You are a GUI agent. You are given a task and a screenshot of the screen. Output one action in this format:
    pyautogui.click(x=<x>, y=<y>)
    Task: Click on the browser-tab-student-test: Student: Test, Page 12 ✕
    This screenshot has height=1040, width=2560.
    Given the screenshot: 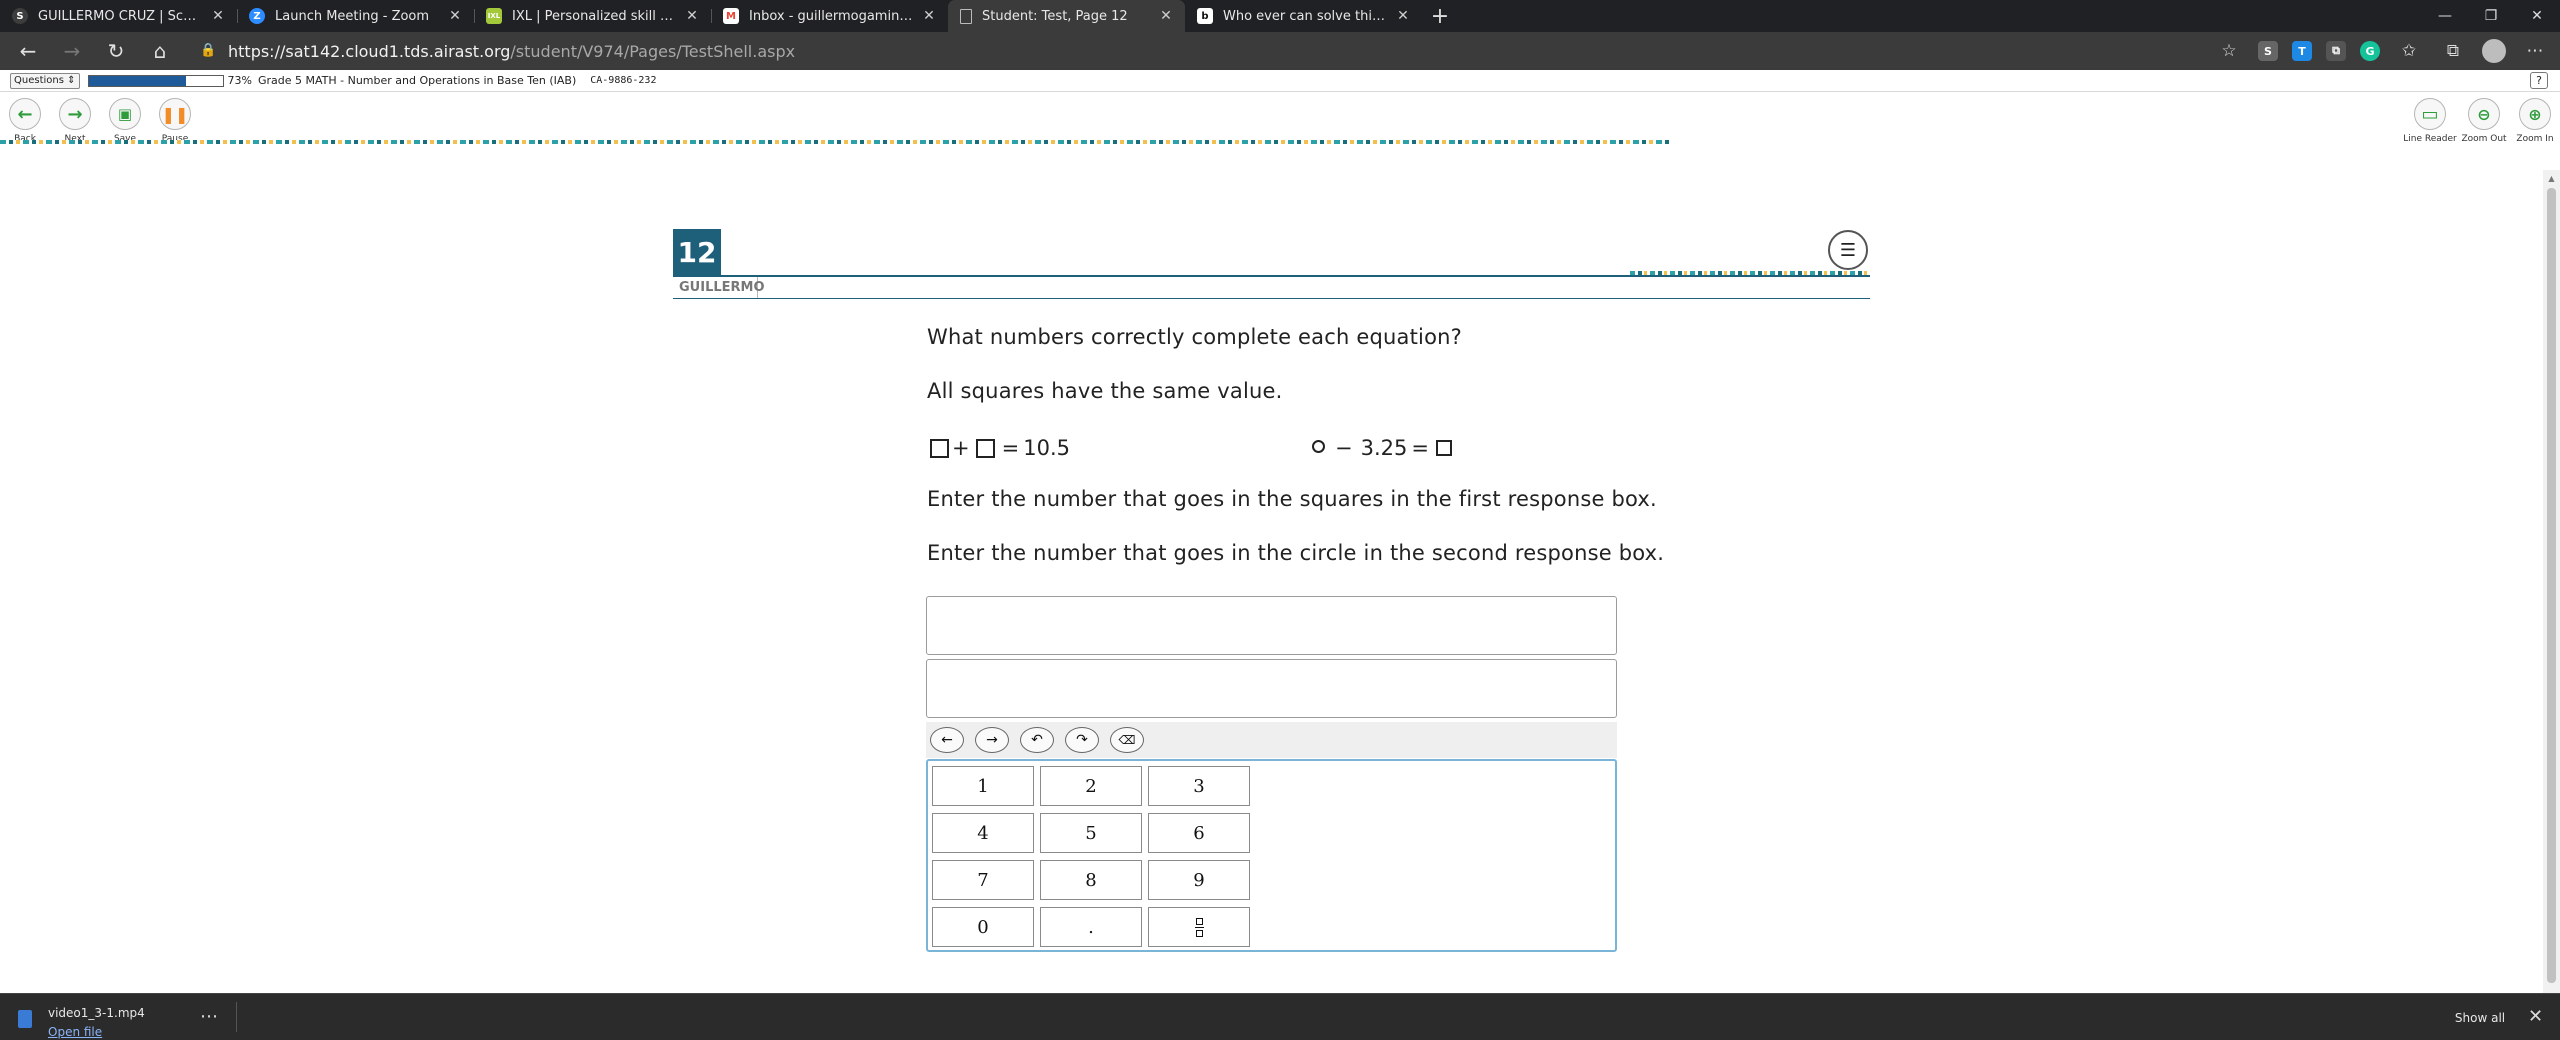 What is the action you would take?
    pyautogui.click(x=1066, y=16)
    